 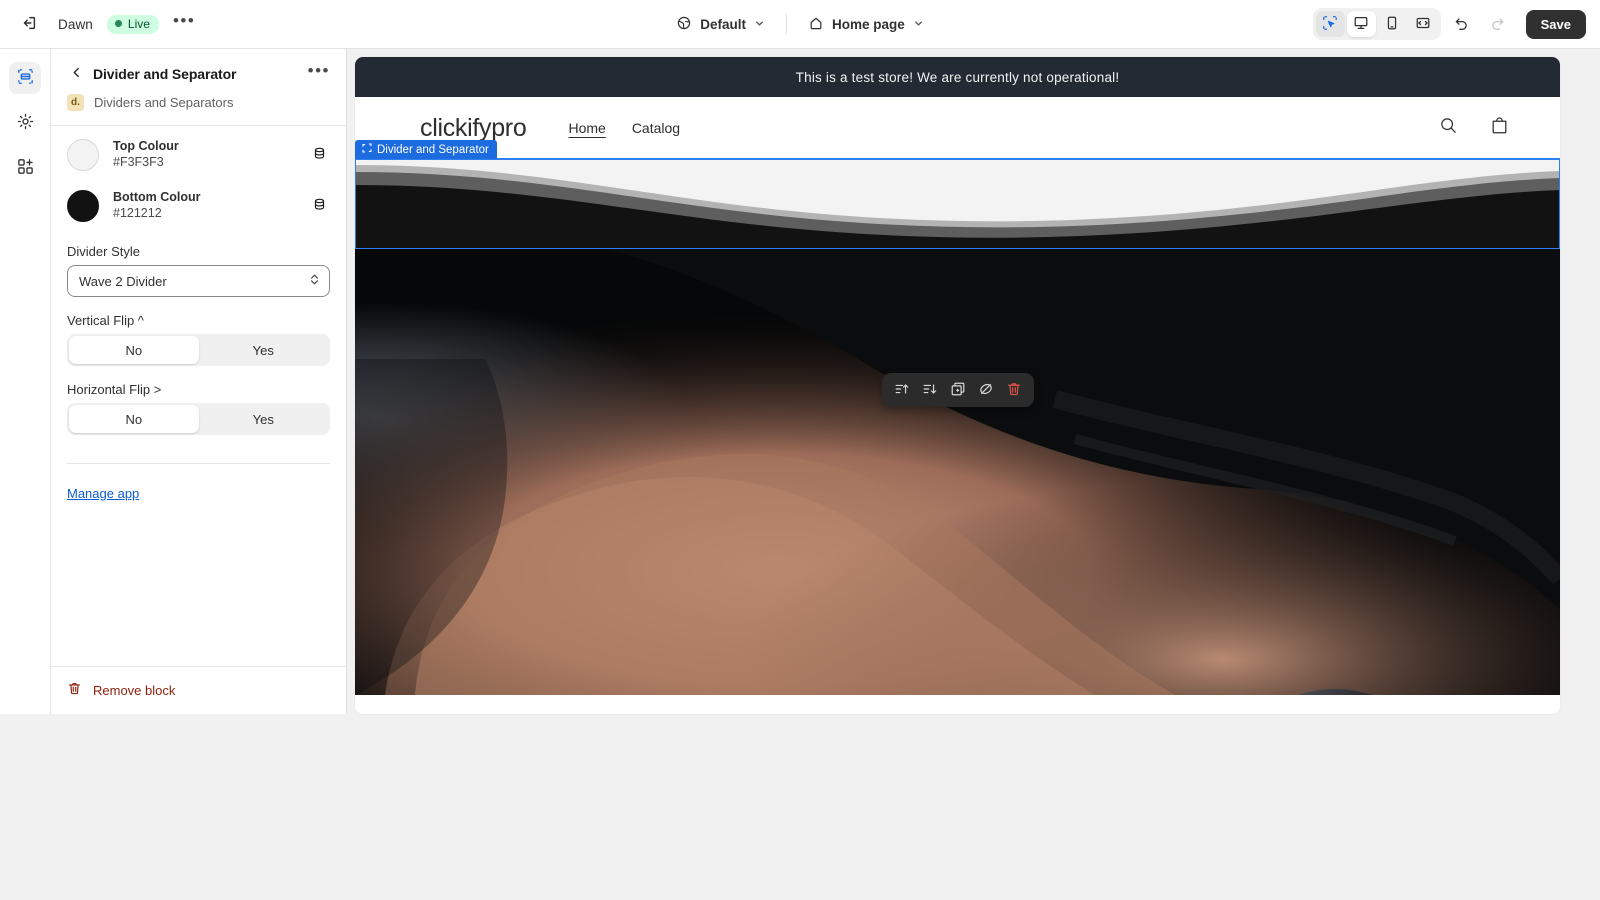 I want to click on mobile-view-button, so click(x=1392, y=24).